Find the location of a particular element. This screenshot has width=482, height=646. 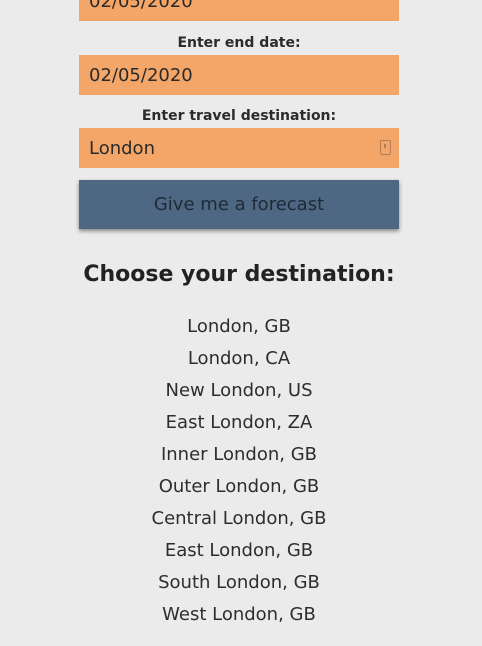

destination-results-heading: Choose your destination: is located at coordinates (239, 274).